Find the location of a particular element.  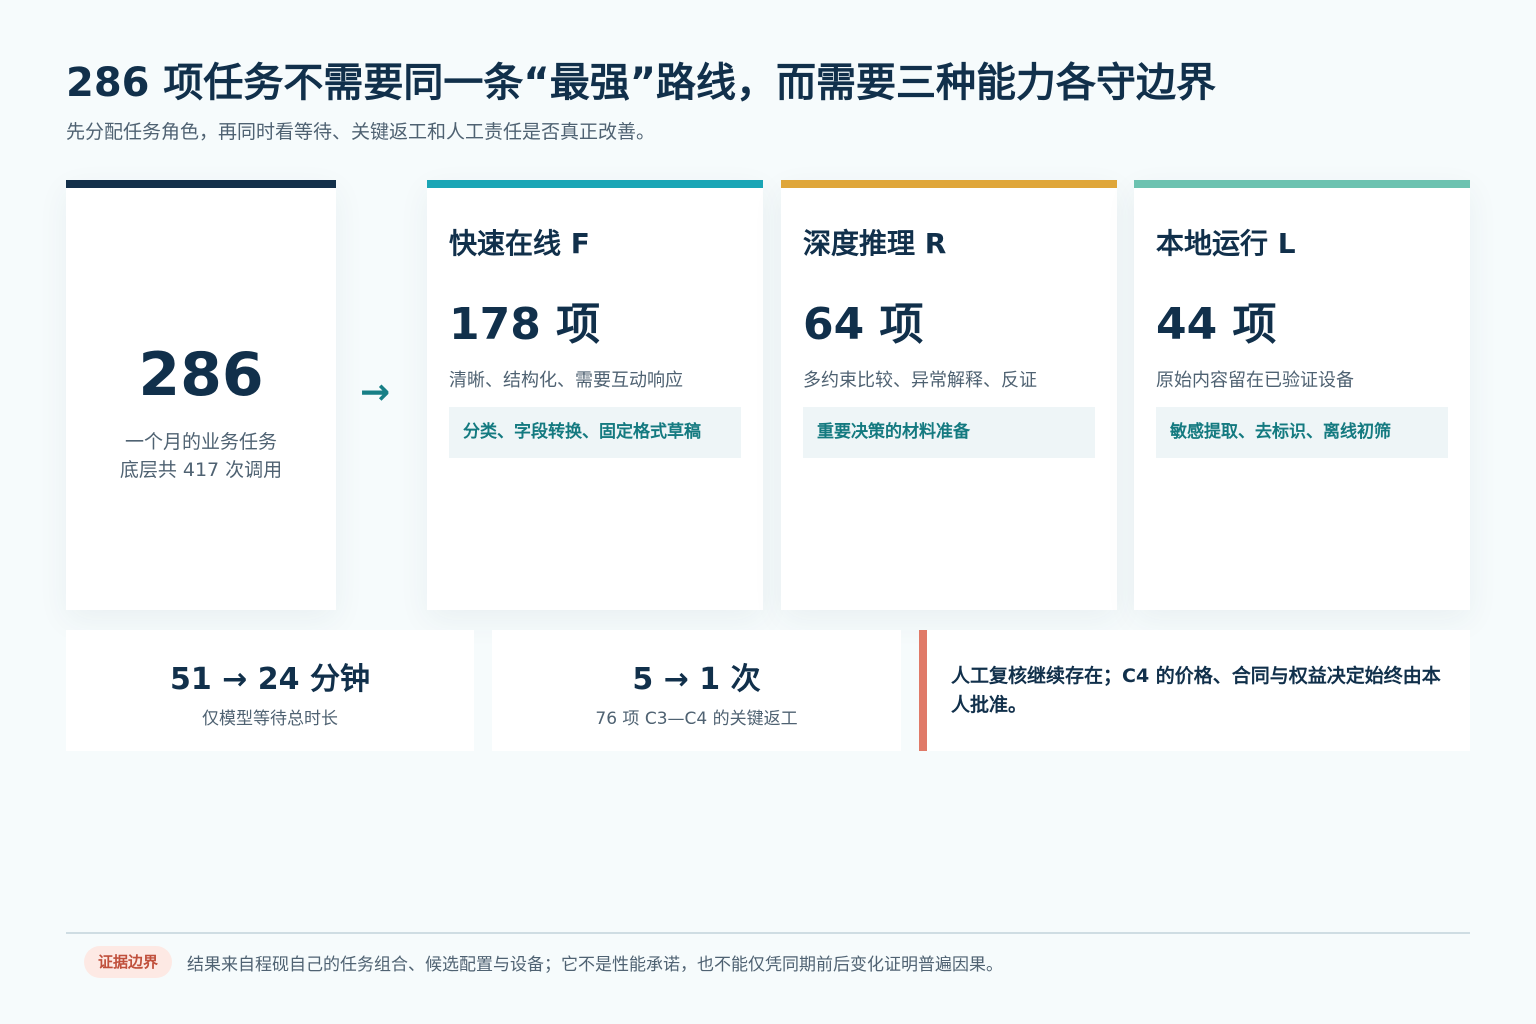

metric-value: 51 → 24 分钟 is located at coordinates (270, 679).